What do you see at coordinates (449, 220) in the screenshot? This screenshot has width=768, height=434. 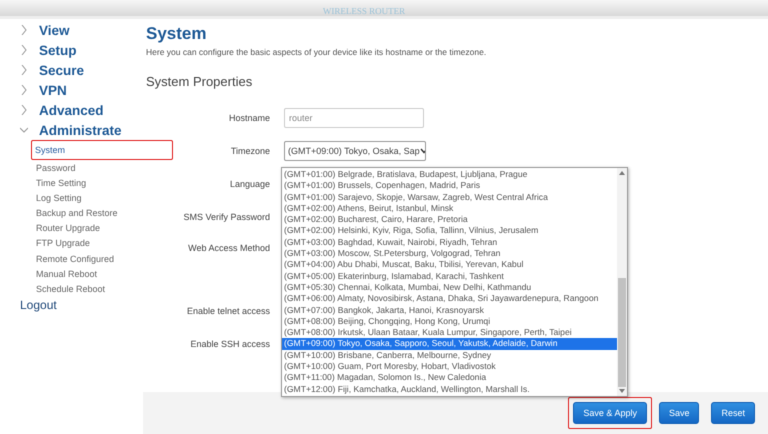 I see `timezone-option: (GMT+02:00) Bucharest, Cairo, Harare, Pretoria` at bounding box center [449, 220].